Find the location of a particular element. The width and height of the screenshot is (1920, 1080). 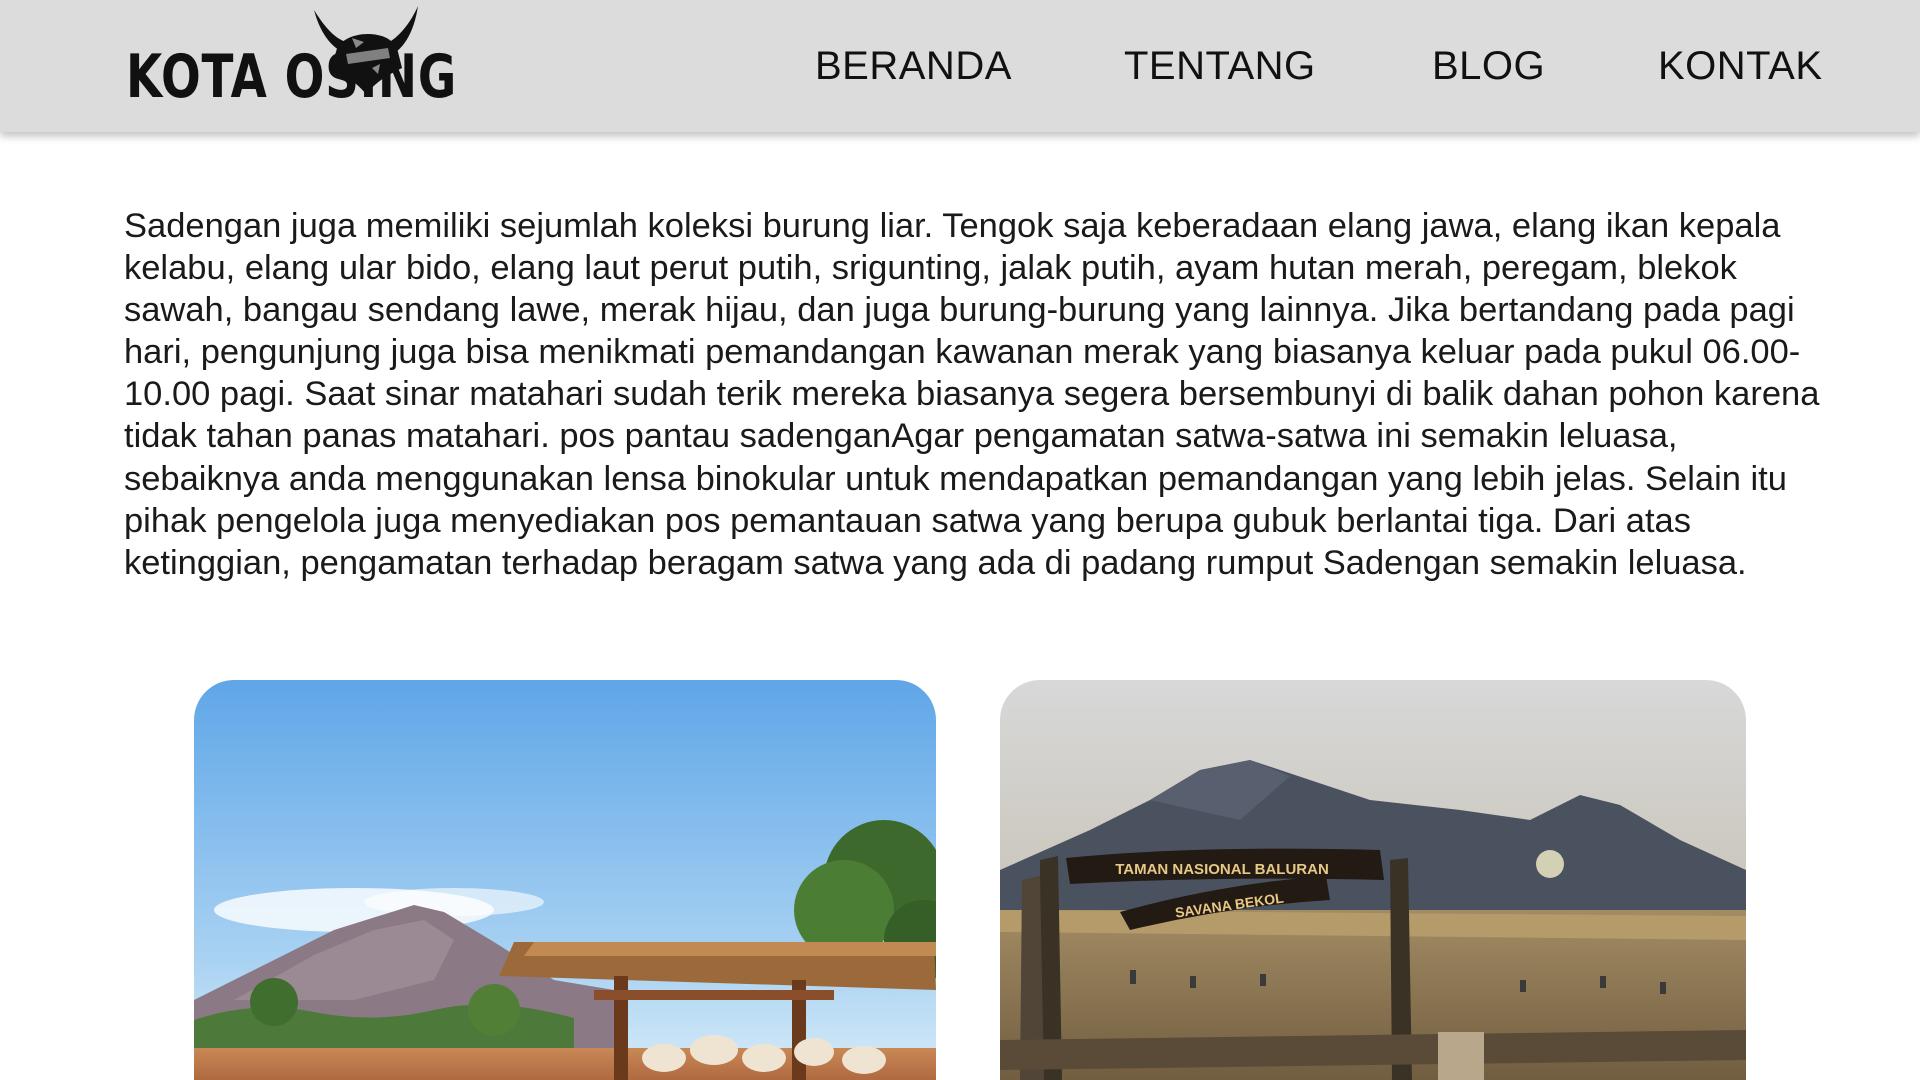

nav-link-beranda: BERANDA is located at coordinates (913, 66).